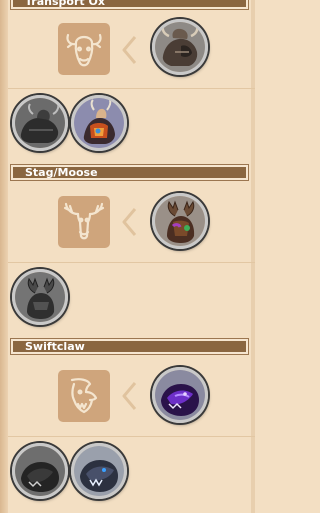 This screenshot has width=320, height=513. I want to click on section-header-stag-moose: Stag/Moose, so click(129, 172).